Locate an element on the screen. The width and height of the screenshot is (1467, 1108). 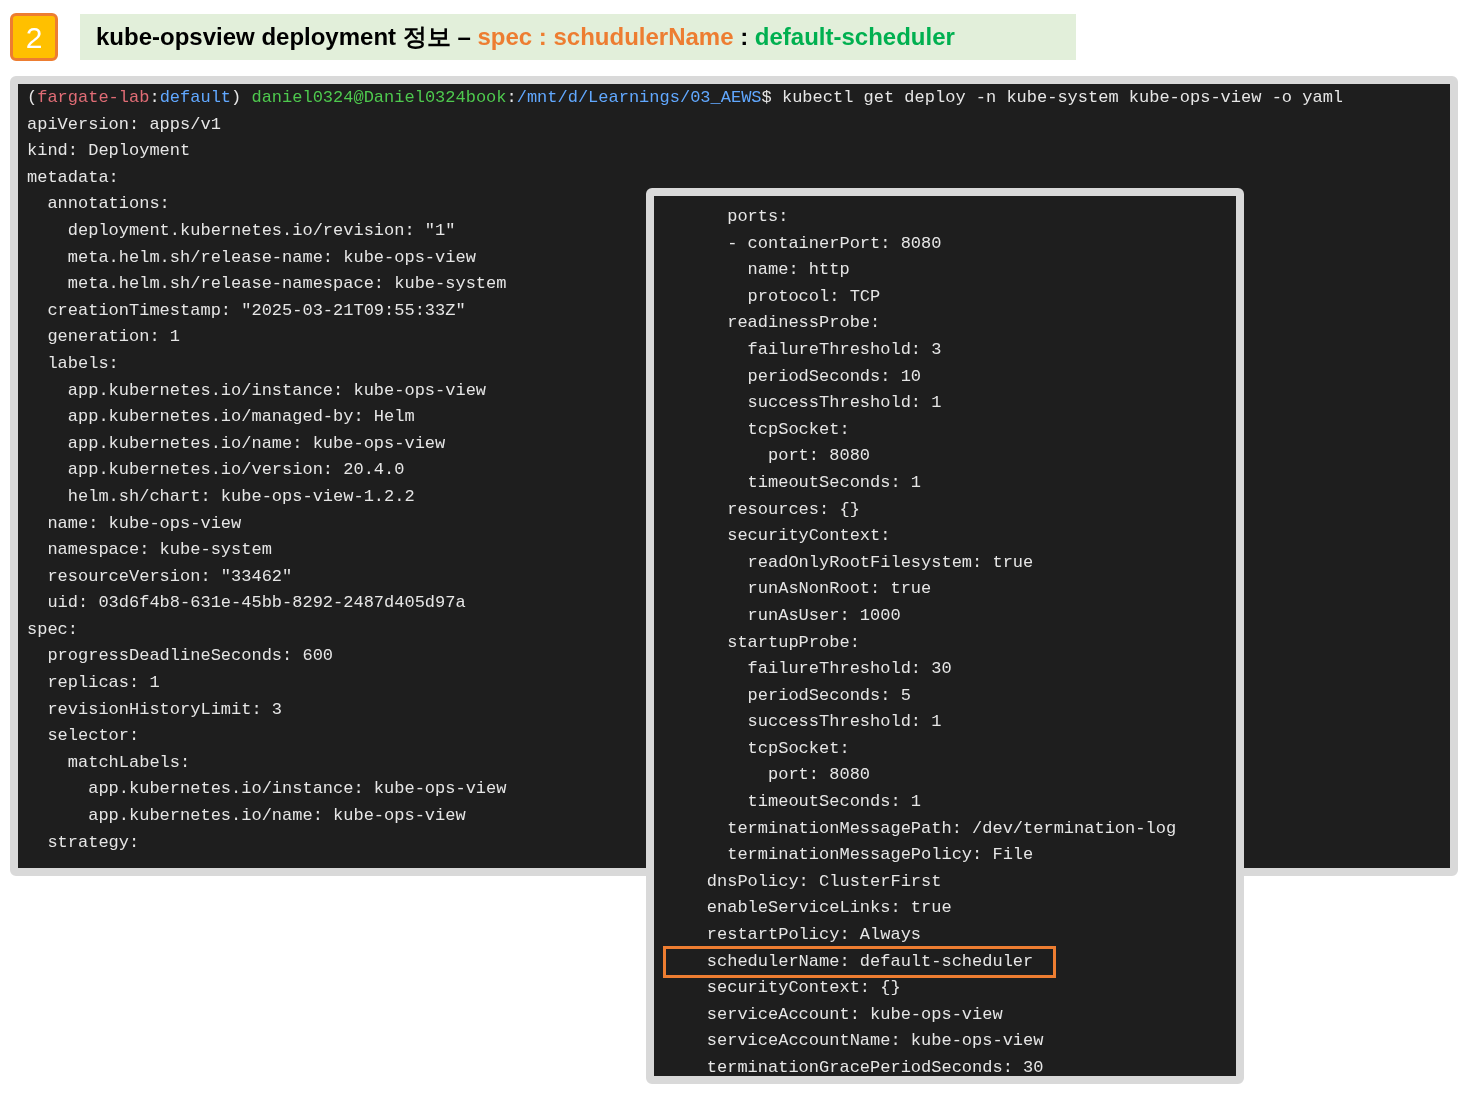
yaml-line: readOnlyRootFilesystem: true is located at coordinates (890, 562).